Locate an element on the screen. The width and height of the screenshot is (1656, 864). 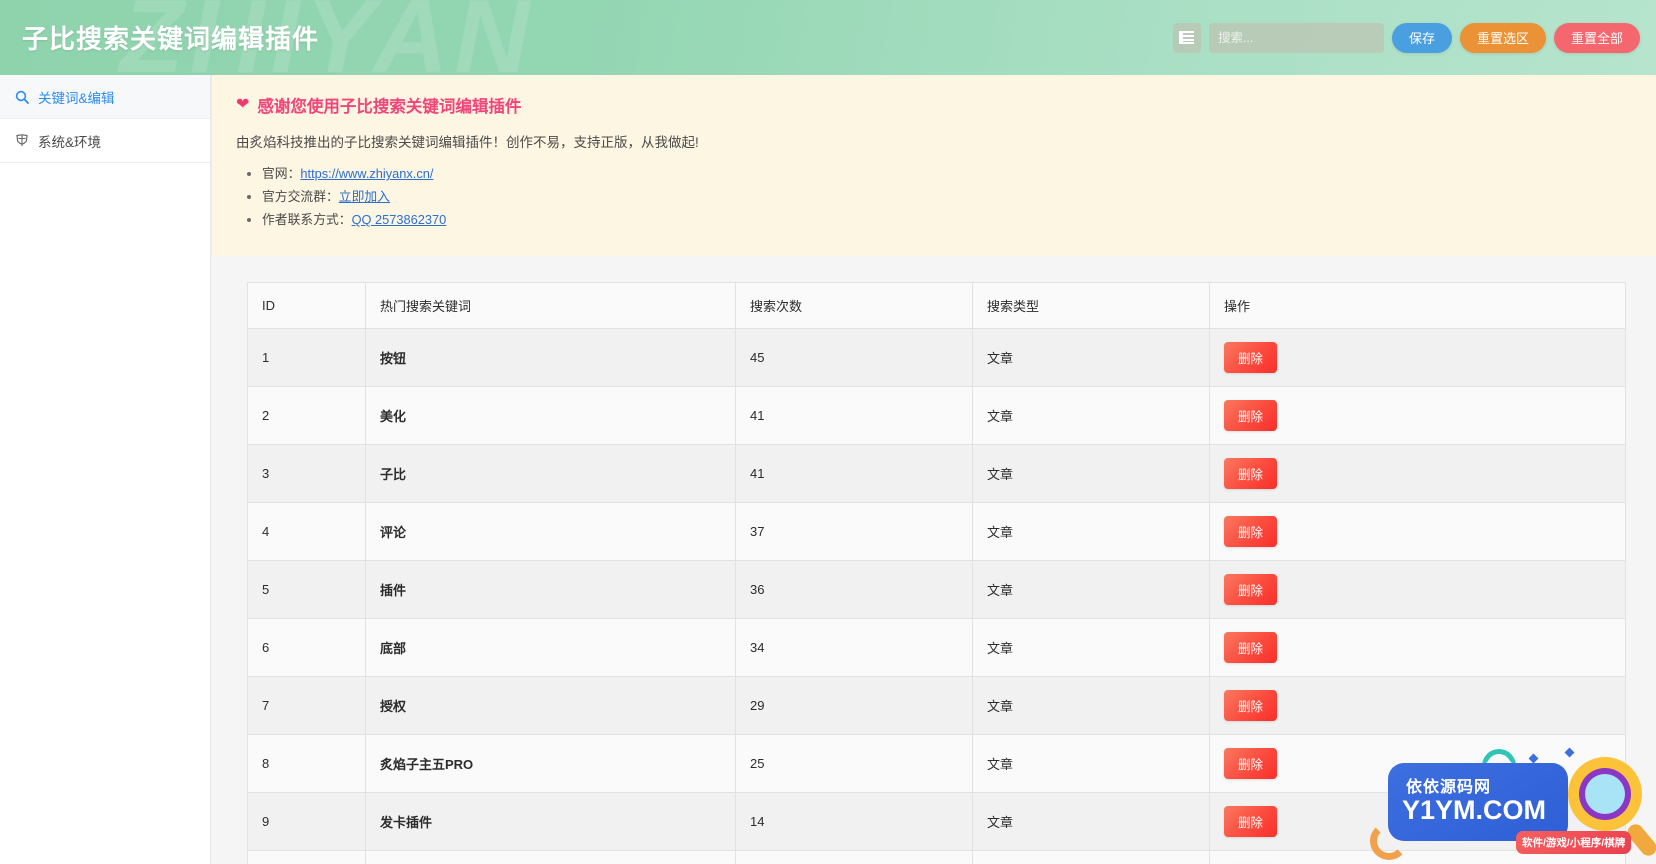
column-header-keyword: 热门搜索关键词 is located at coordinates (550, 305).